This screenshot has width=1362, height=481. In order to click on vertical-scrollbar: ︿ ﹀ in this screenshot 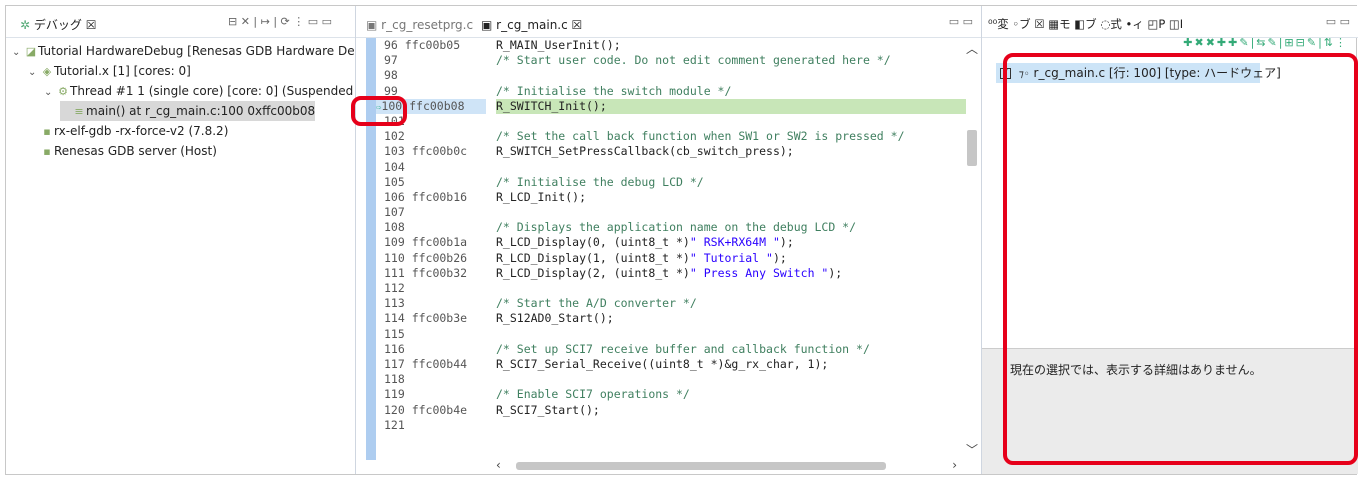, I will do `click(972, 248)`.